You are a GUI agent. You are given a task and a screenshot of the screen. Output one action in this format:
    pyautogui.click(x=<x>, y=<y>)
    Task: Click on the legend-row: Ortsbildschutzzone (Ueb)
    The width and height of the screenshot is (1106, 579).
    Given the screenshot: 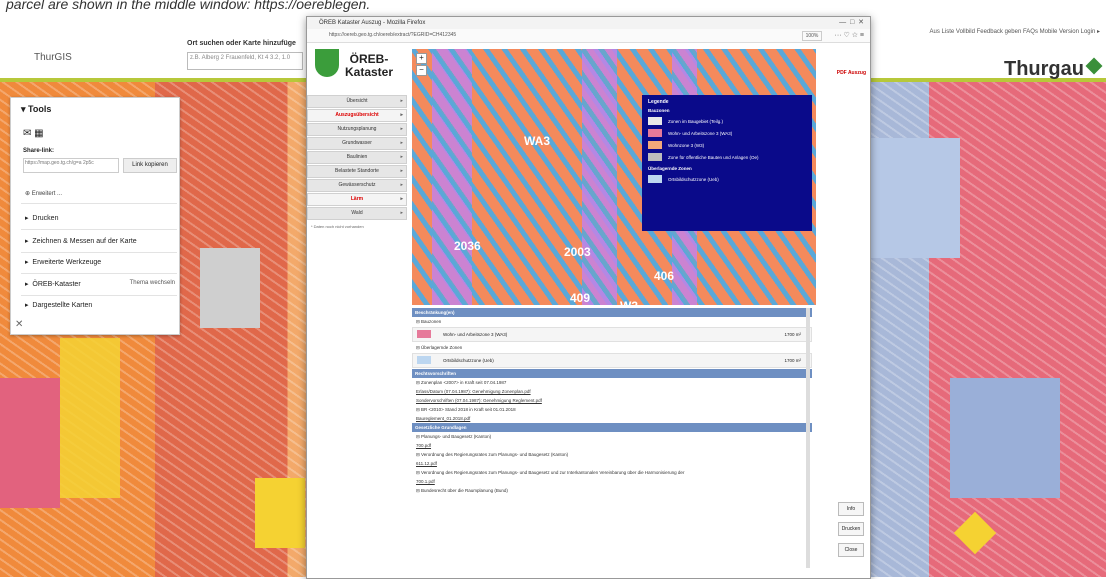 What is the action you would take?
    pyautogui.click(x=727, y=179)
    